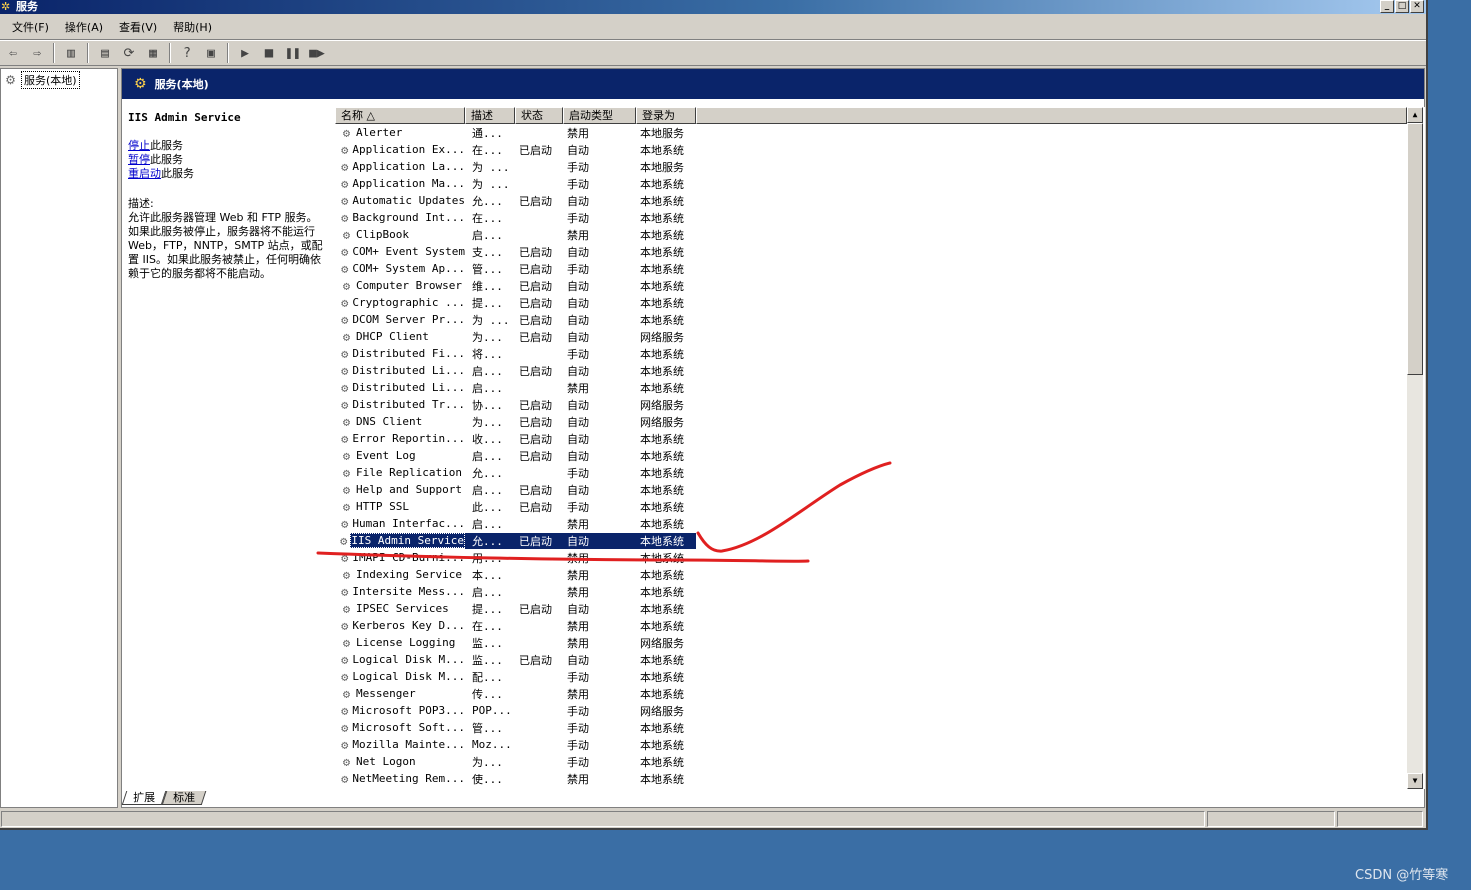 This screenshot has width=1471, height=890. I want to click on service-row: ⚙ Automatic Updates 允... 已启动 自动 本地系统, so click(871, 200).